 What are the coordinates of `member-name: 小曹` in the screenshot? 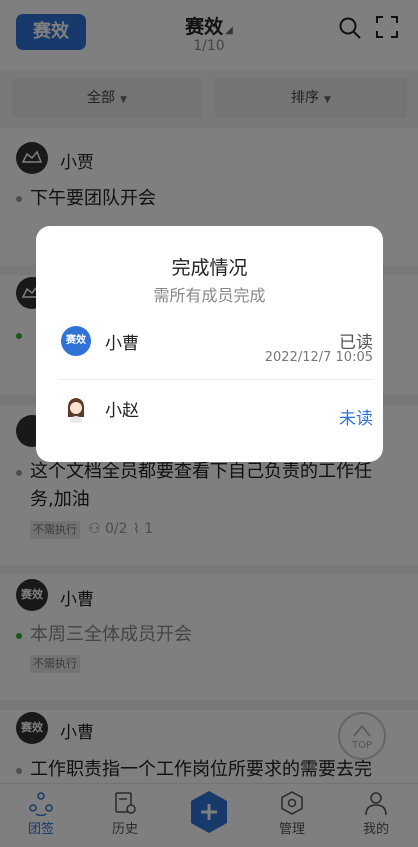 It's located at (122, 344).